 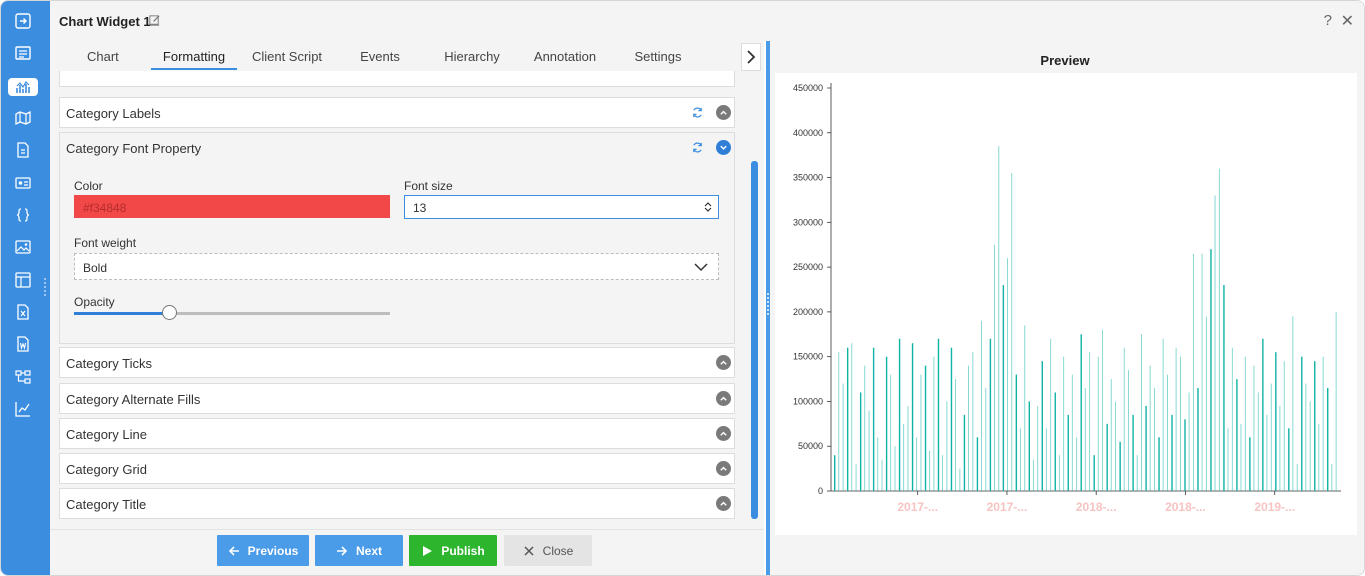 What do you see at coordinates (708, 207) in the screenshot?
I see `spinner-arrows-icon` at bounding box center [708, 207].